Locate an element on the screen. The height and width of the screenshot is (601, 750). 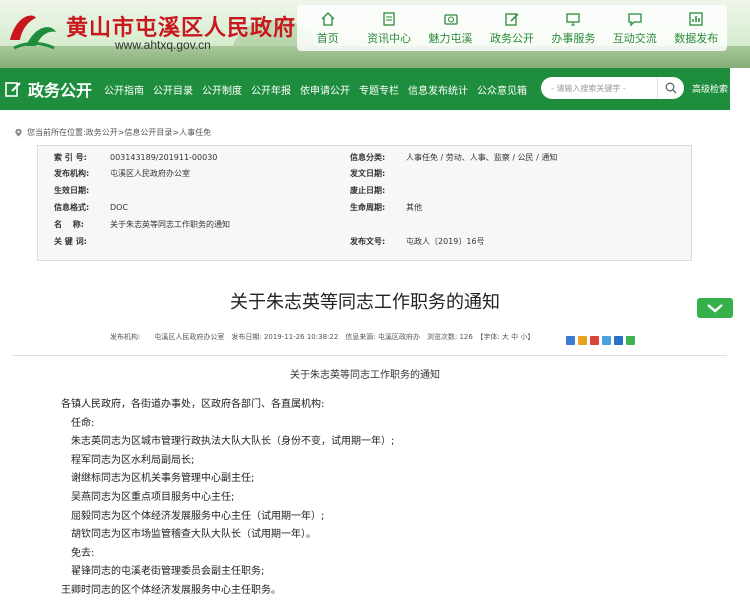
nav-item-data: 数据发布 is located at coordinates (696, 28).